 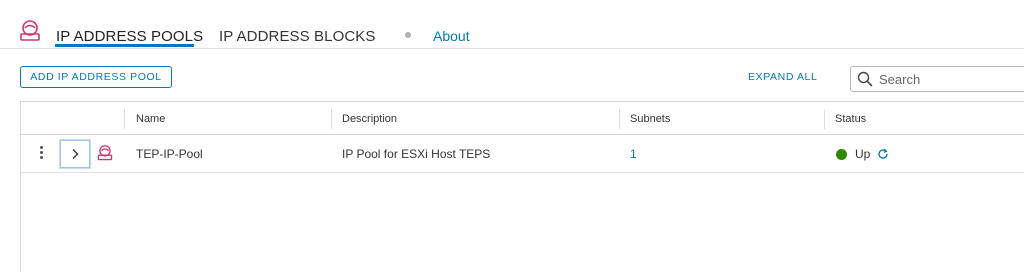 I want to click on subnets-count-link: 1, so click(x=633, y=154).